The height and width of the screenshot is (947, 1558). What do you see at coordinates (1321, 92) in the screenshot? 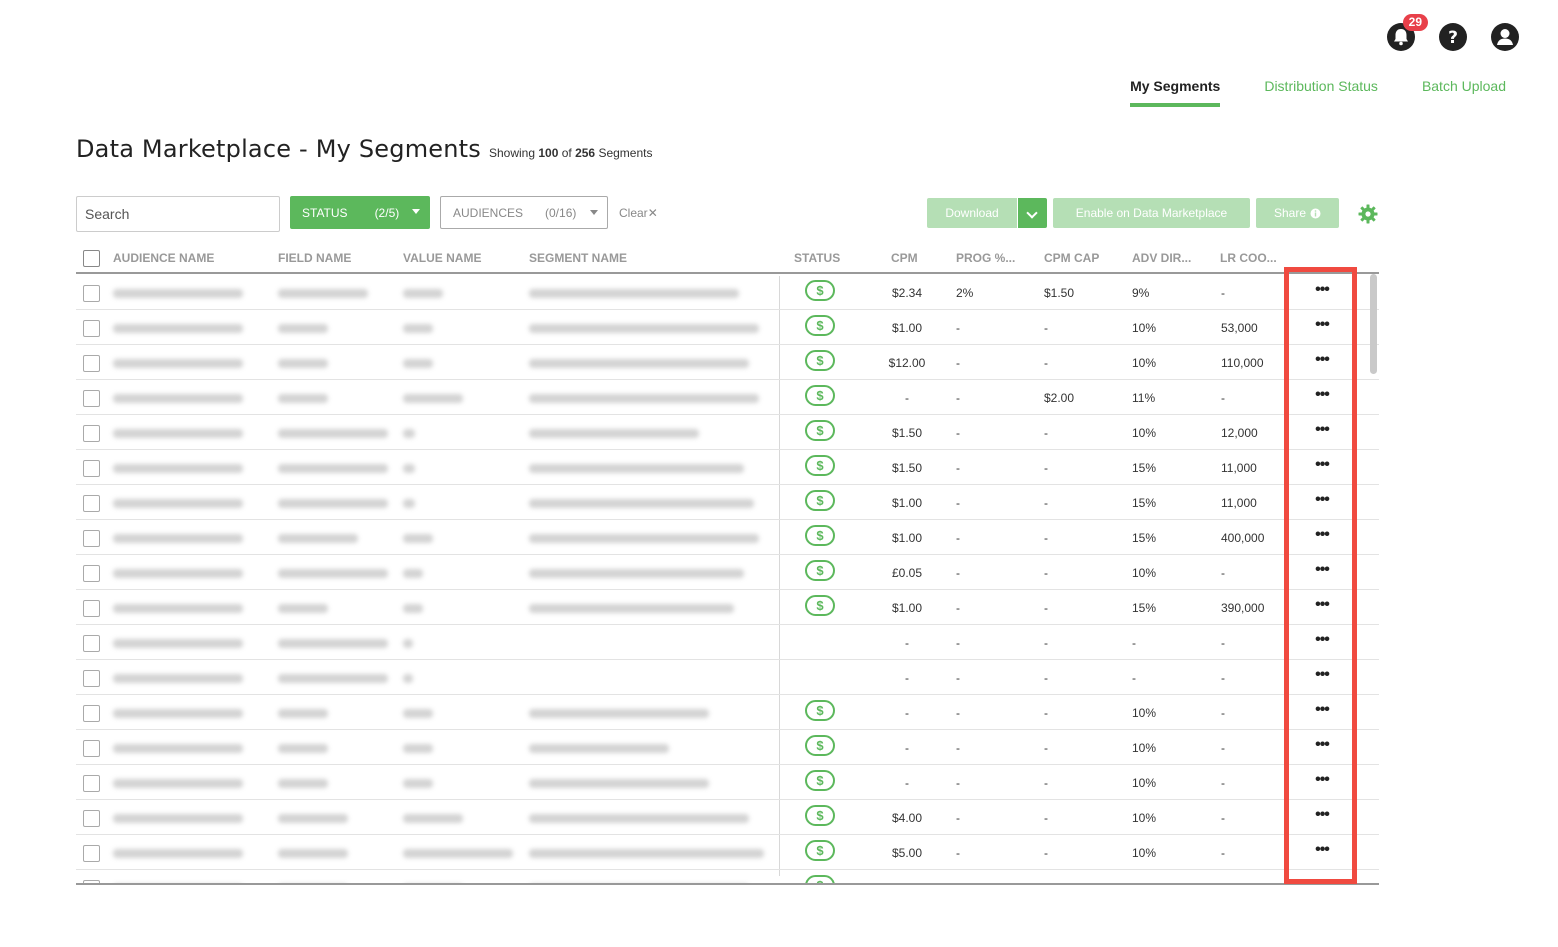
I see `tab-distribution-status: Distribution Status` at bounding box center [1321, 92].